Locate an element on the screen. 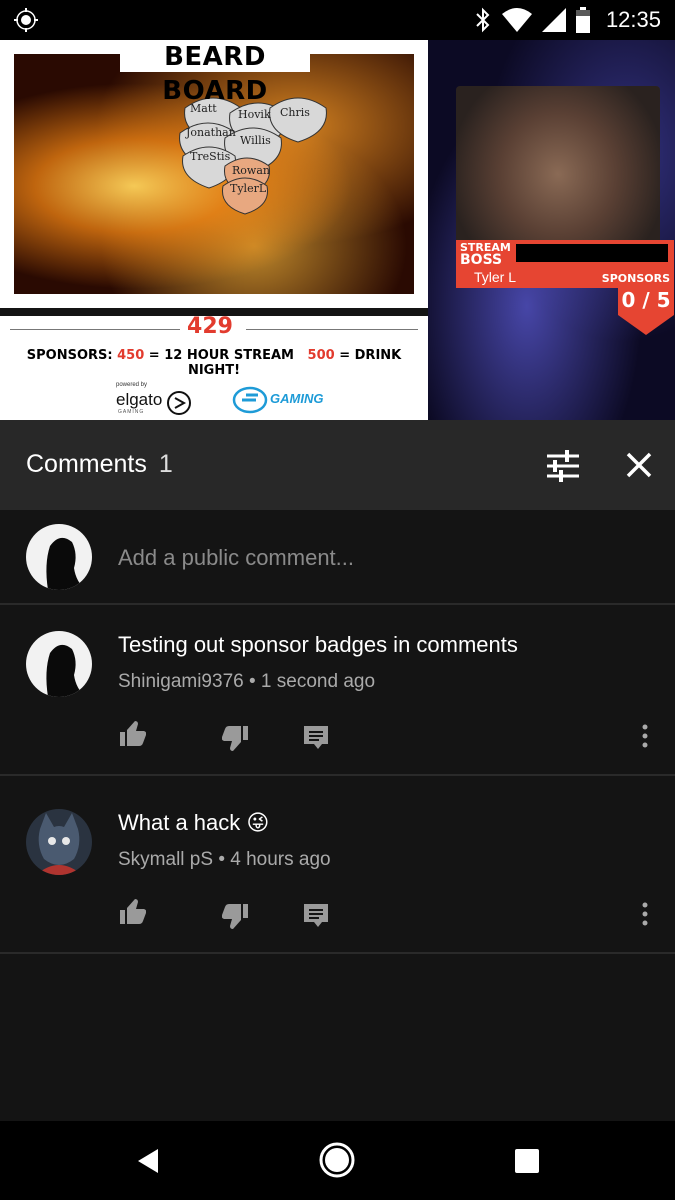 This screenshot has height=1200, width=675. elgato-sub: GAMING is located at coordinates (131, 412).